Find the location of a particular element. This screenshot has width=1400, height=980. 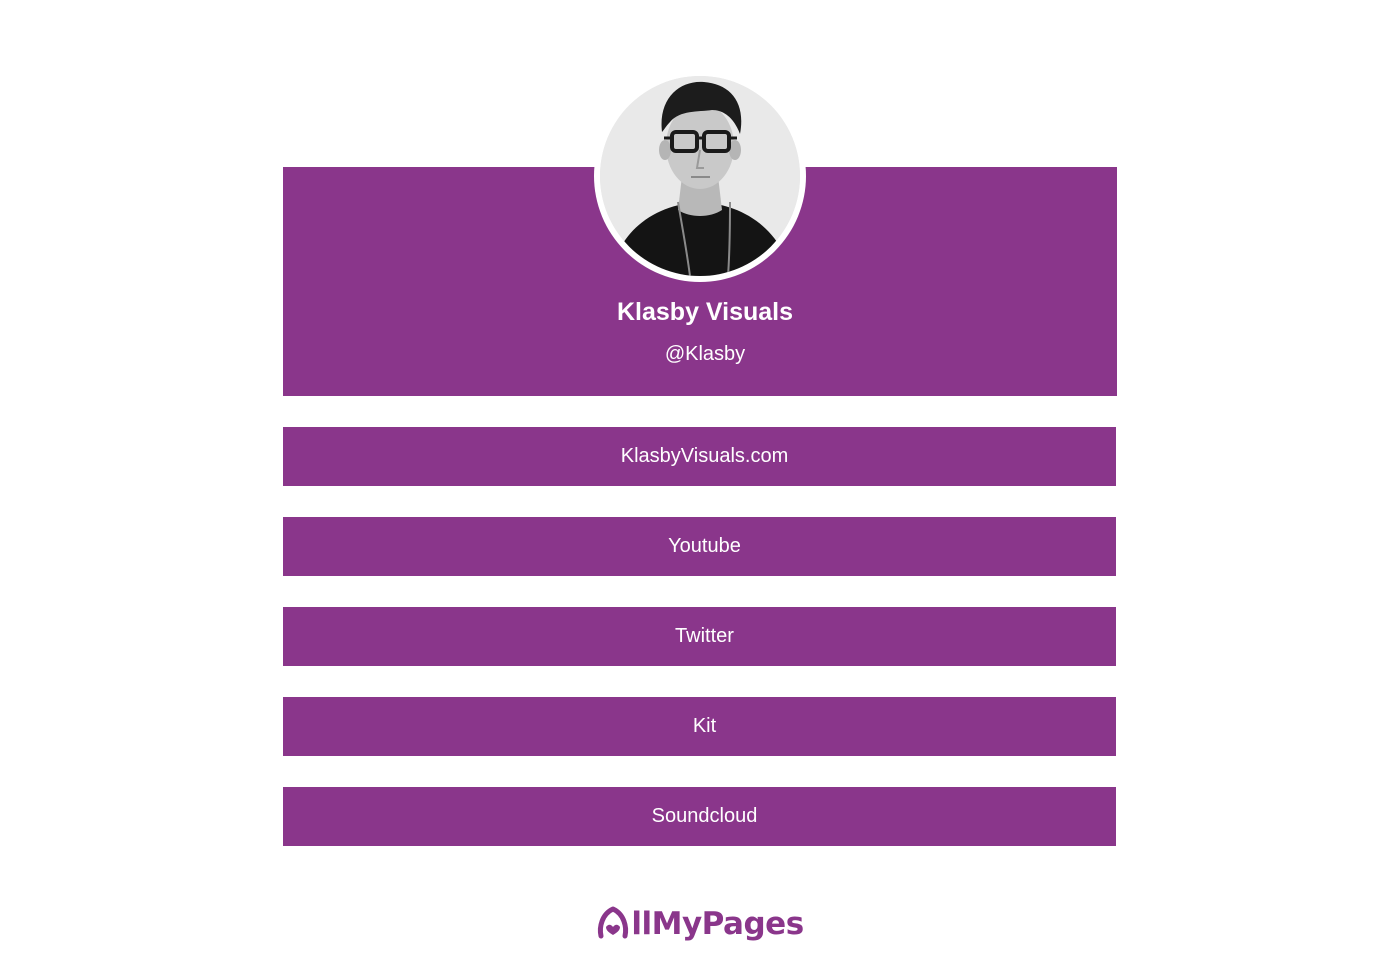

link-button-twitter: Twitter is located at coordinates (699, 636).